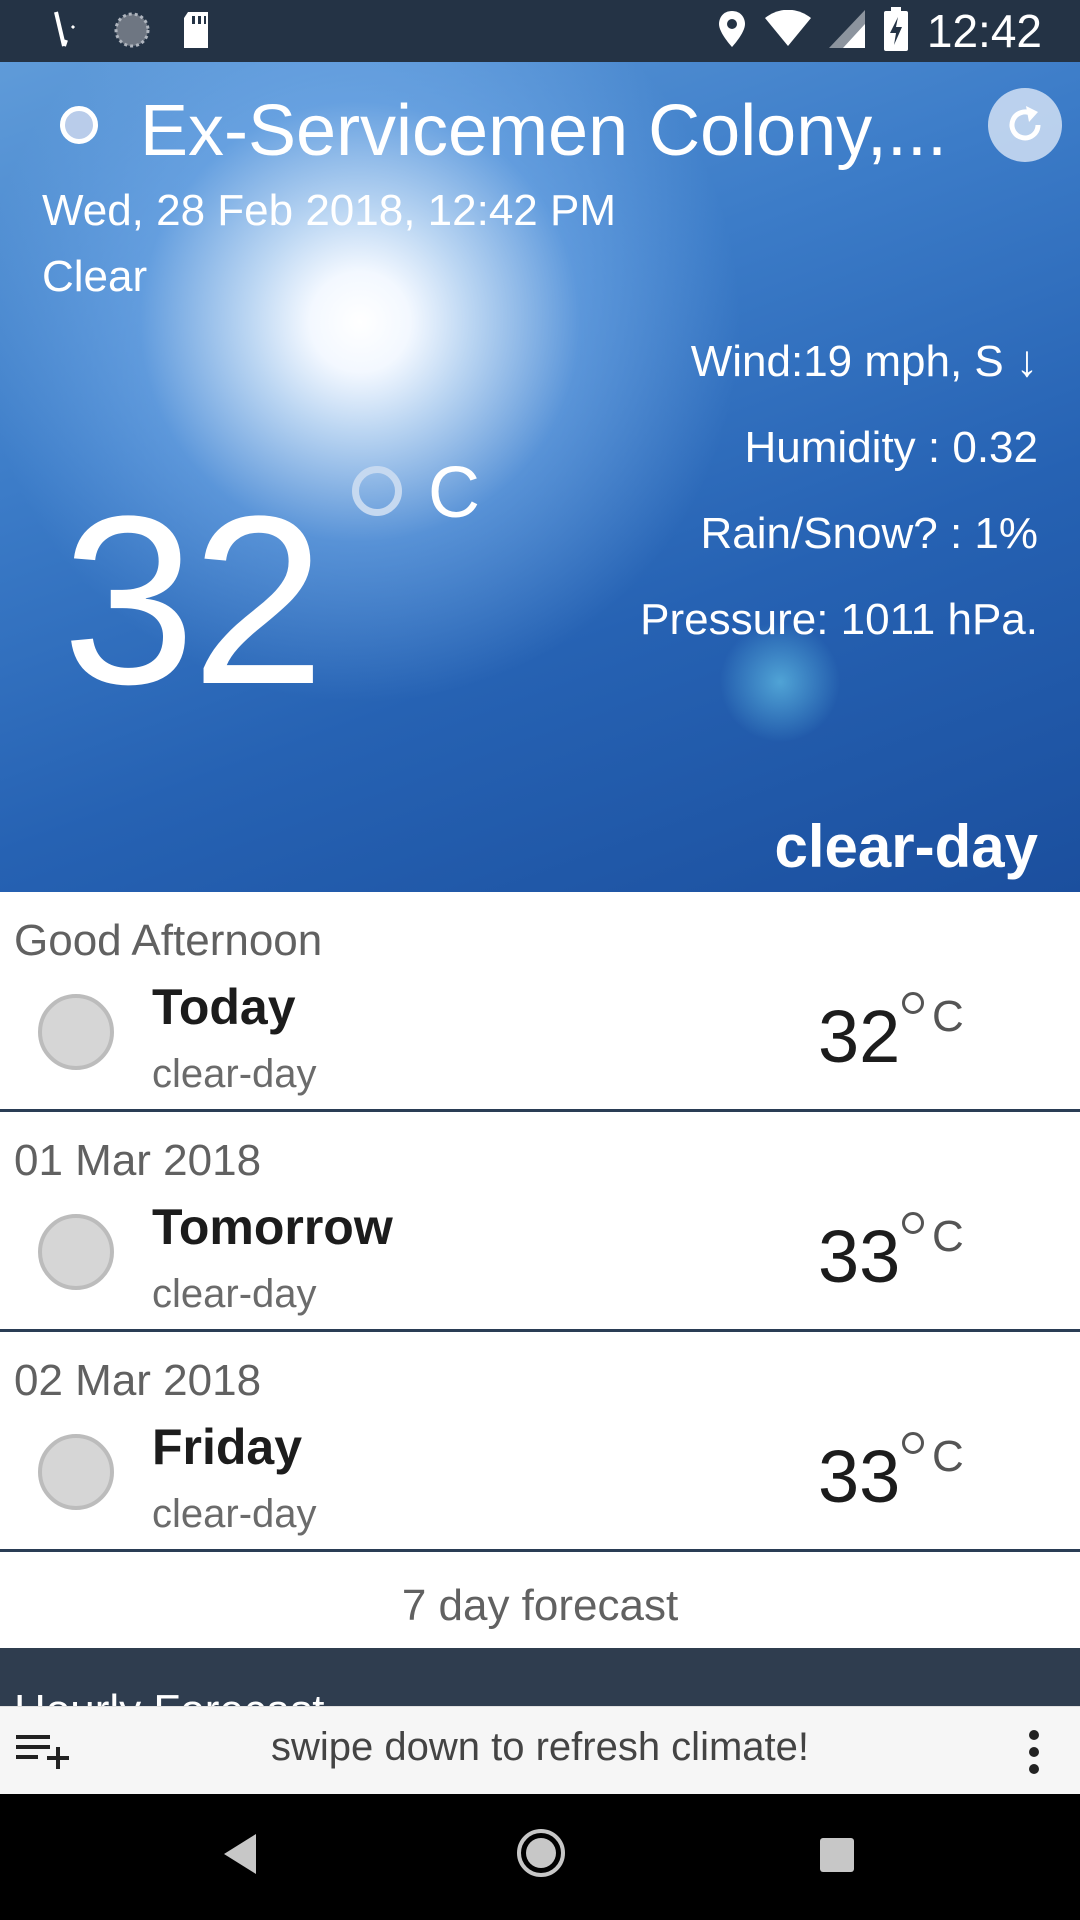 This screenshot has height=1920, width=1080. I want to click on wifi-icon, so click(787, 30).